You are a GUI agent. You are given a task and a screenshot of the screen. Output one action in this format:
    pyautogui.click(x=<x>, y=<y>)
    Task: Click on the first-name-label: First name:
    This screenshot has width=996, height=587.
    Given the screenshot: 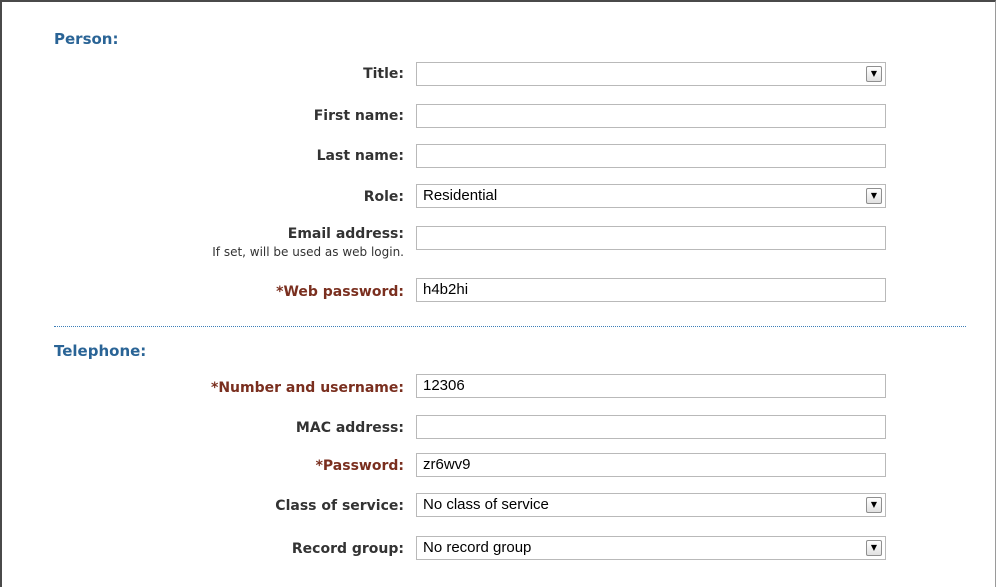 What is the action you would take?
    pyautogui.click(x=358, y=116)
    